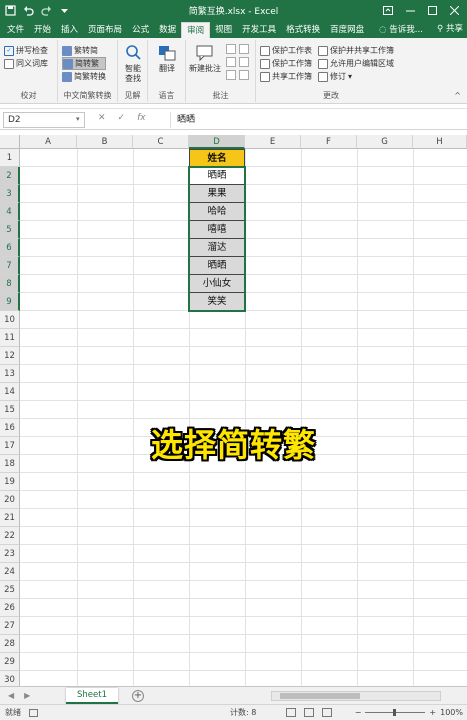 The height and width of the screenshot is (720, 467). What do you see at coordinates (42, 30) in the screenshot?
I see `tab-home: 开始` at bounding box center [42, 30].